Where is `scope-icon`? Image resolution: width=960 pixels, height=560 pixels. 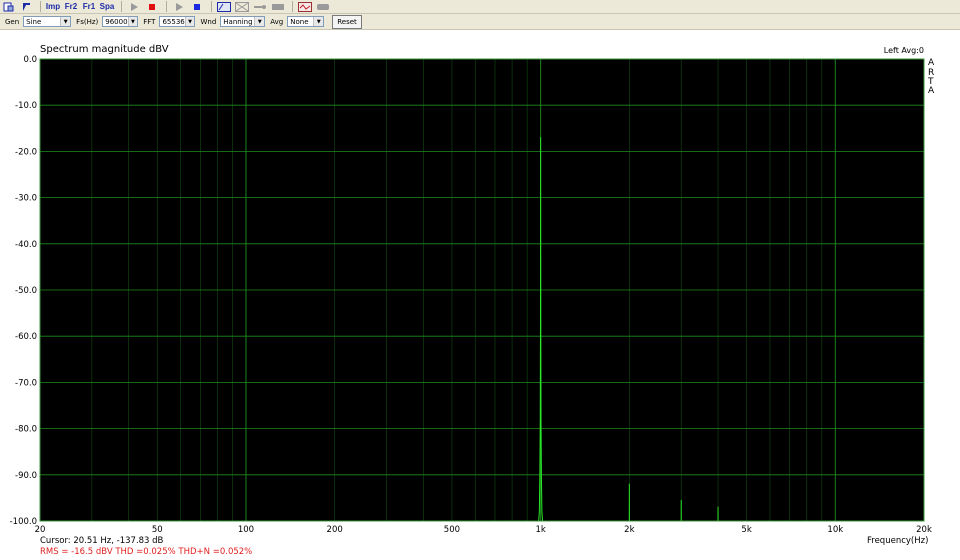
scope-icon is located at coordinates (305, 6).